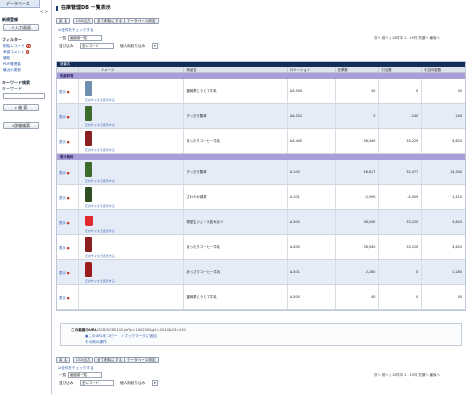  I want to click on col-header-image: イメージ, so click(132, 69).